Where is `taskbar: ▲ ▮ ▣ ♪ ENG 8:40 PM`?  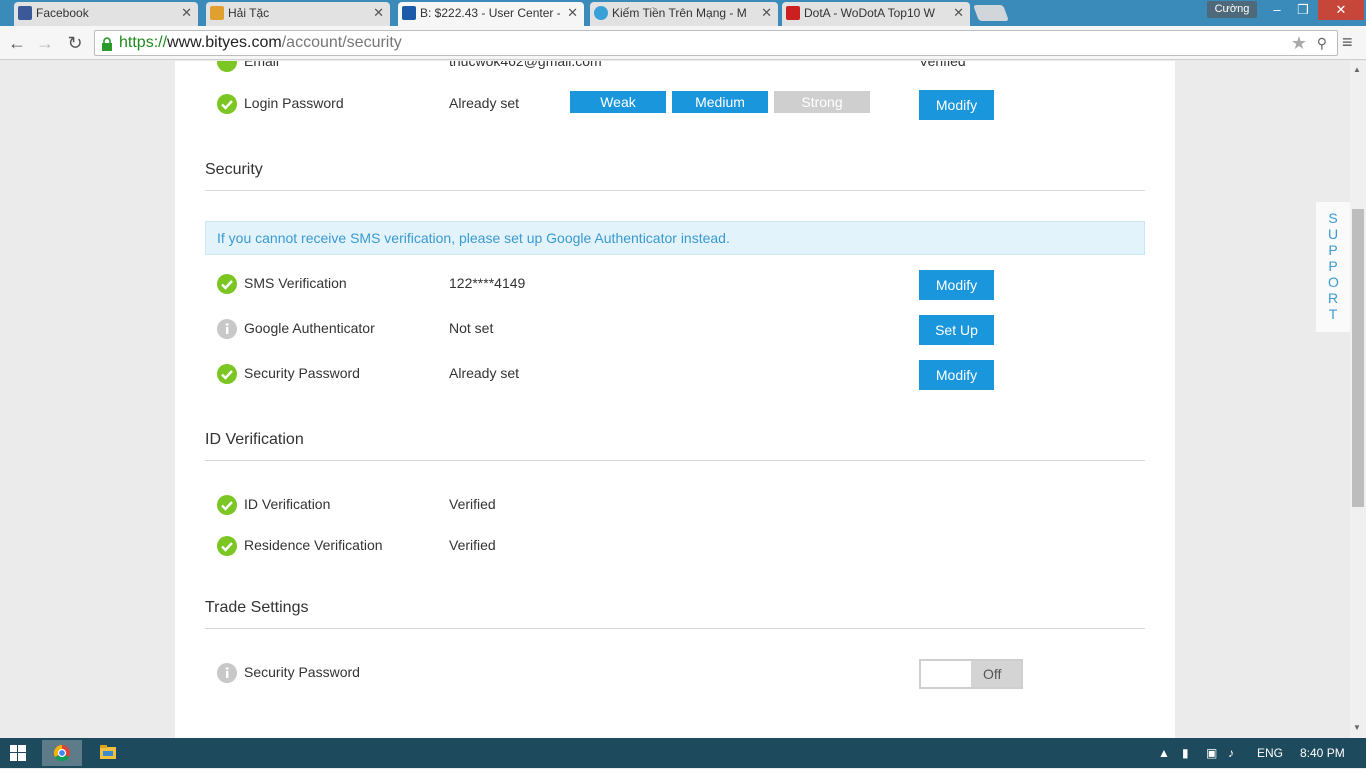 taskbar: ▲ ▮ ▣ ♪ ENG 8:40 PM is located at coordinates (683, 753).